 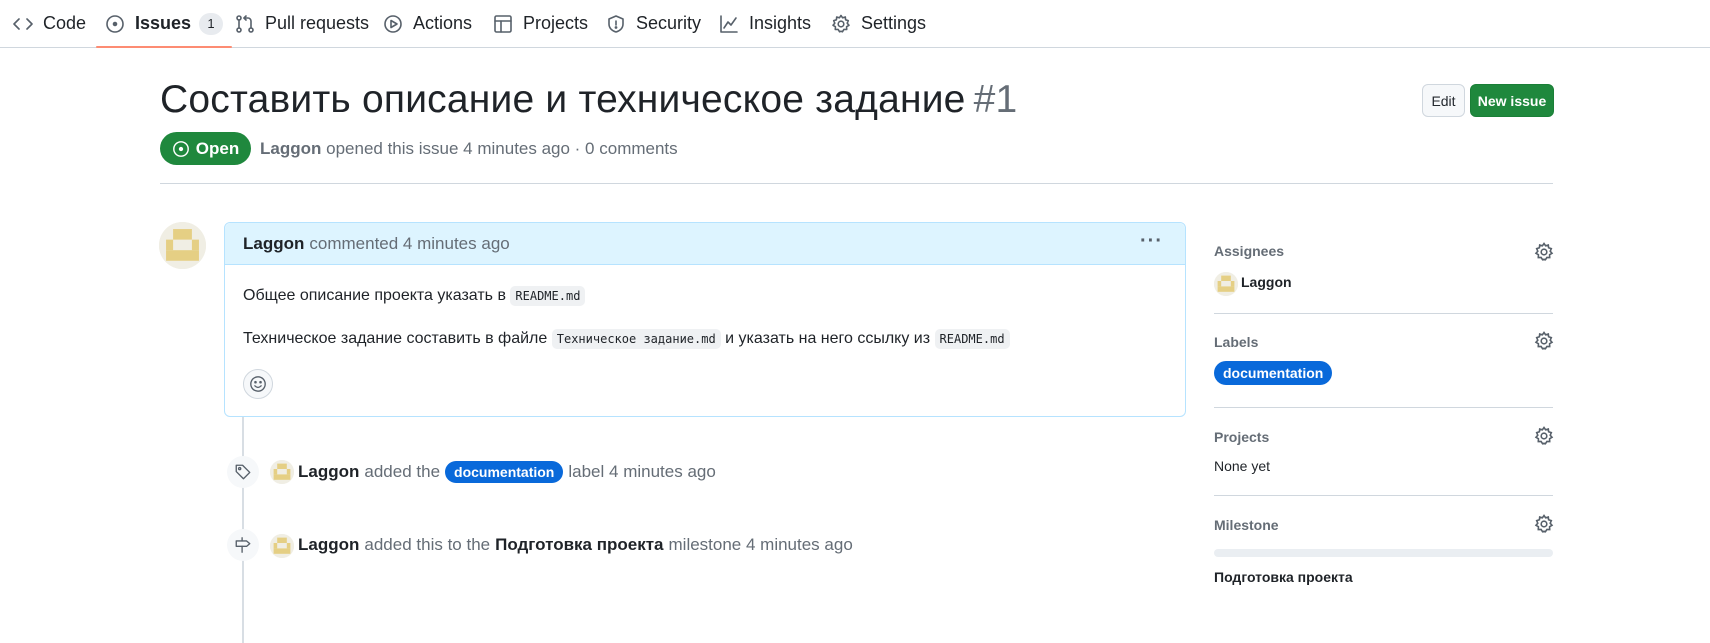 I want to click on tab-issues: Issues 1, so click(x=164, y=24).